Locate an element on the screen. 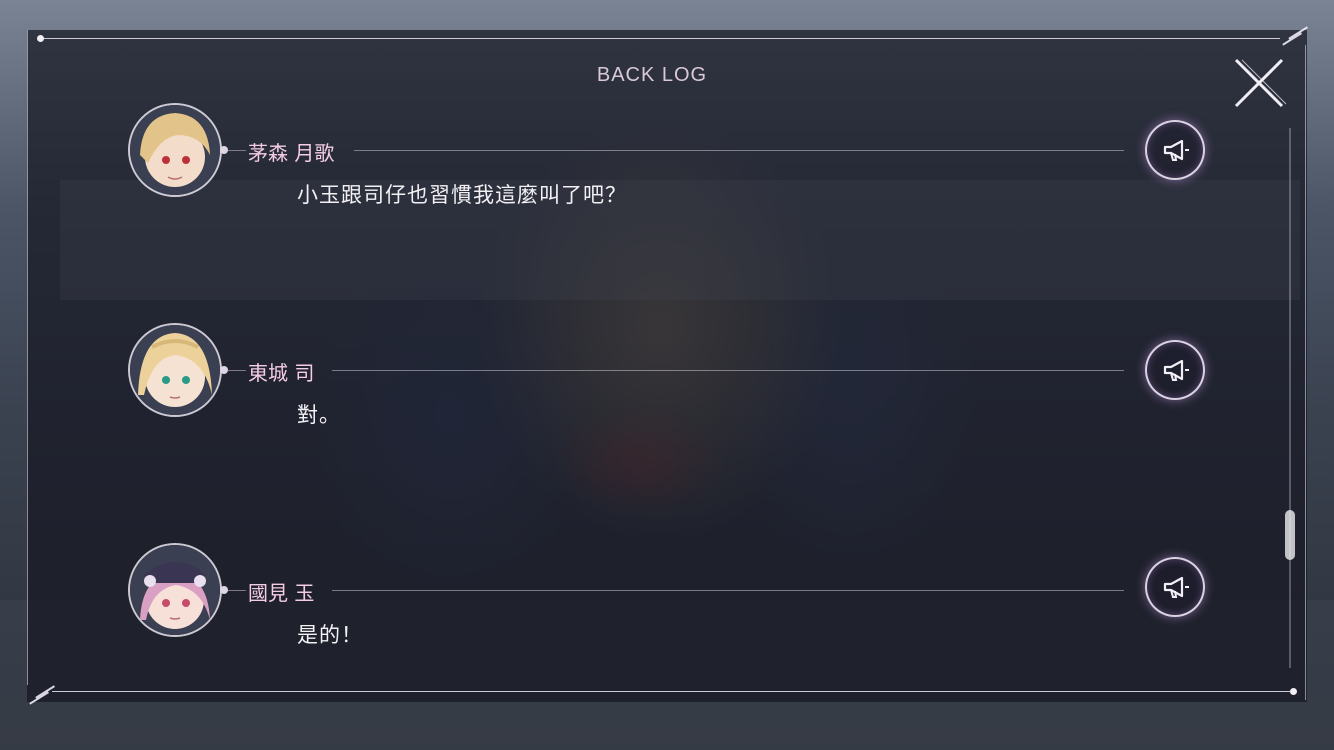 The width and height of the screenshot is (1334, 750). dialogue-text: 小玉跟司仔也習慣我這麼叫了吧？ is located at coordinates (462, 195).